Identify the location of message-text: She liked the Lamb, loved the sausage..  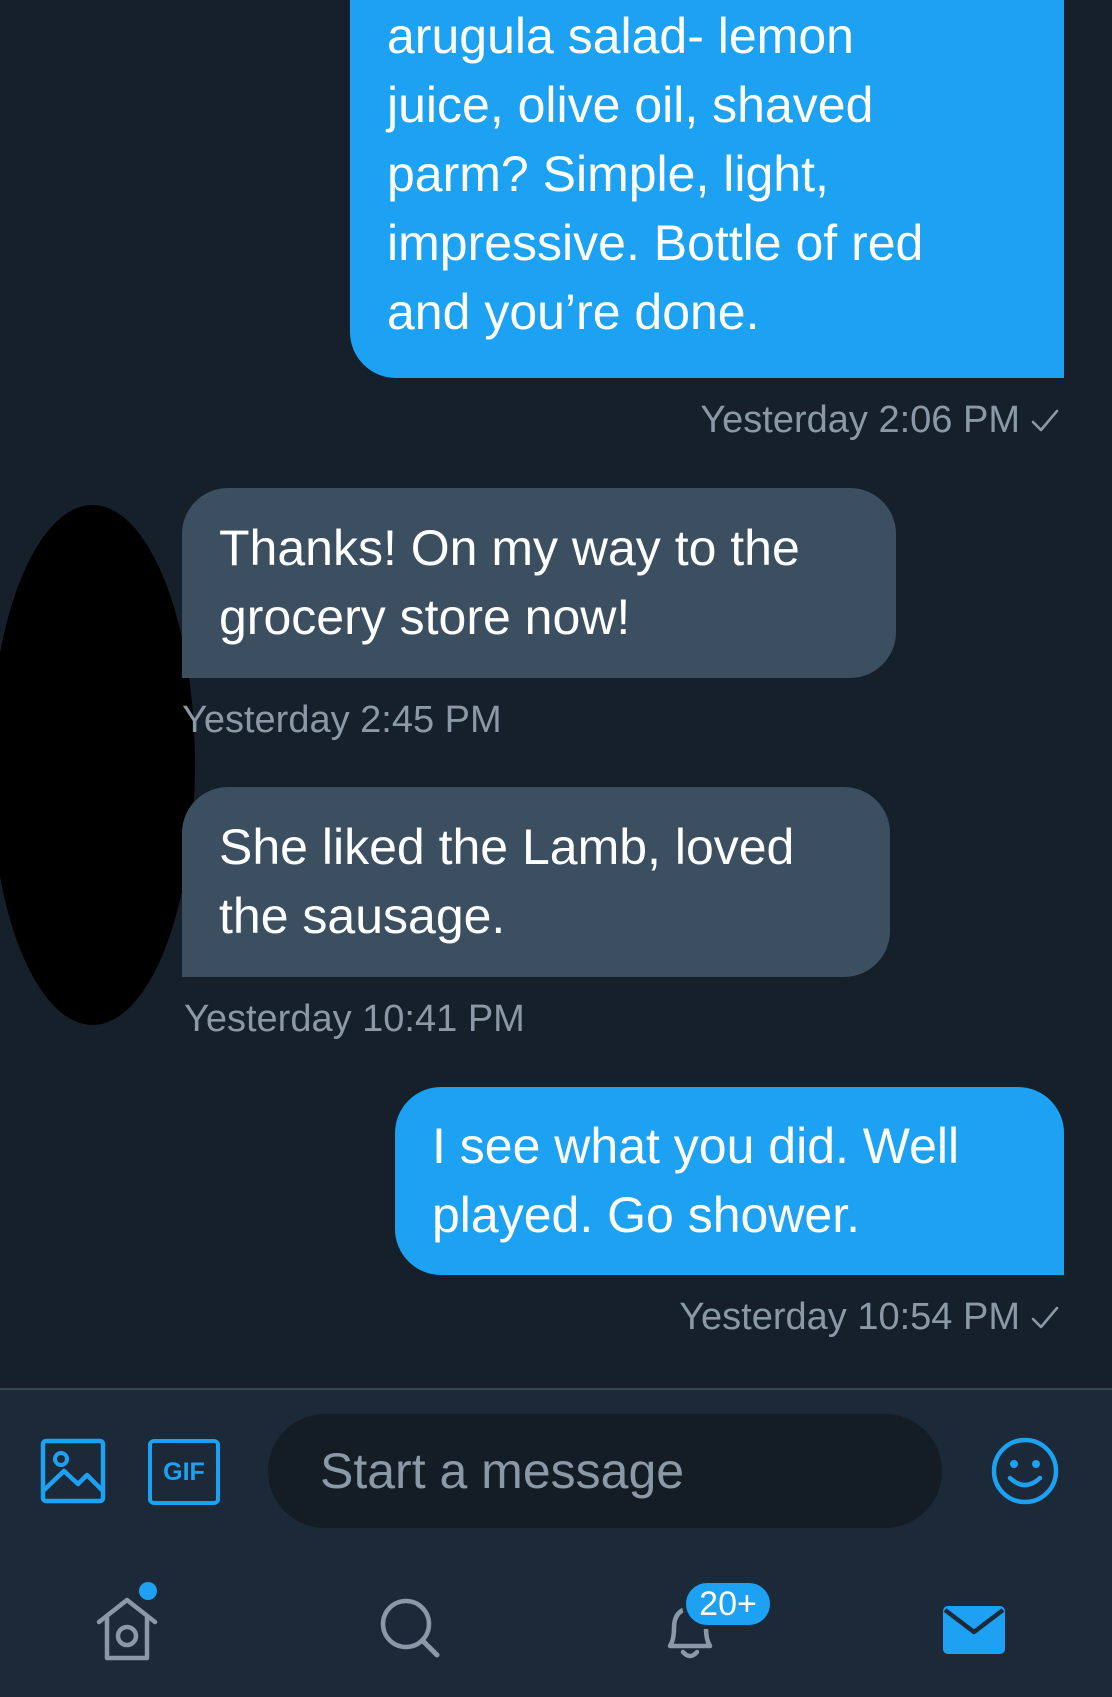
(507, 881).